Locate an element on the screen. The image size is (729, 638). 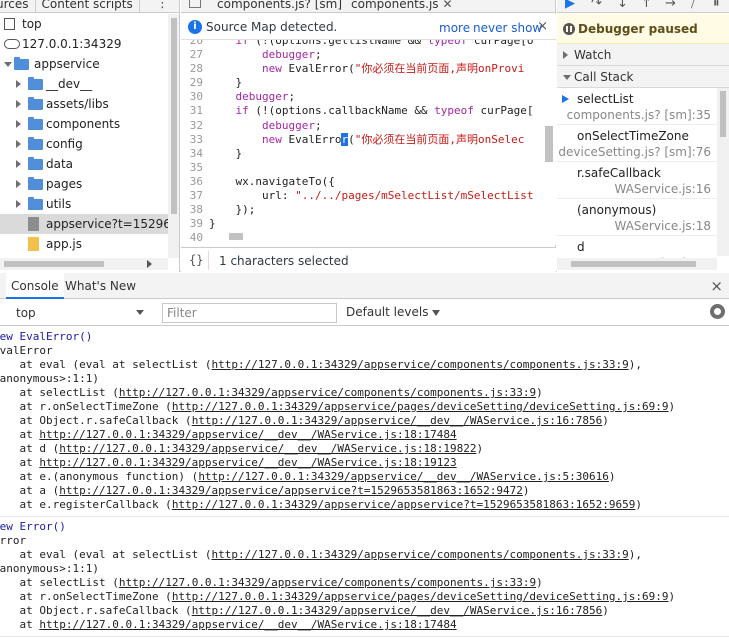
line-number: 29 is located at coordinates (195, 83).